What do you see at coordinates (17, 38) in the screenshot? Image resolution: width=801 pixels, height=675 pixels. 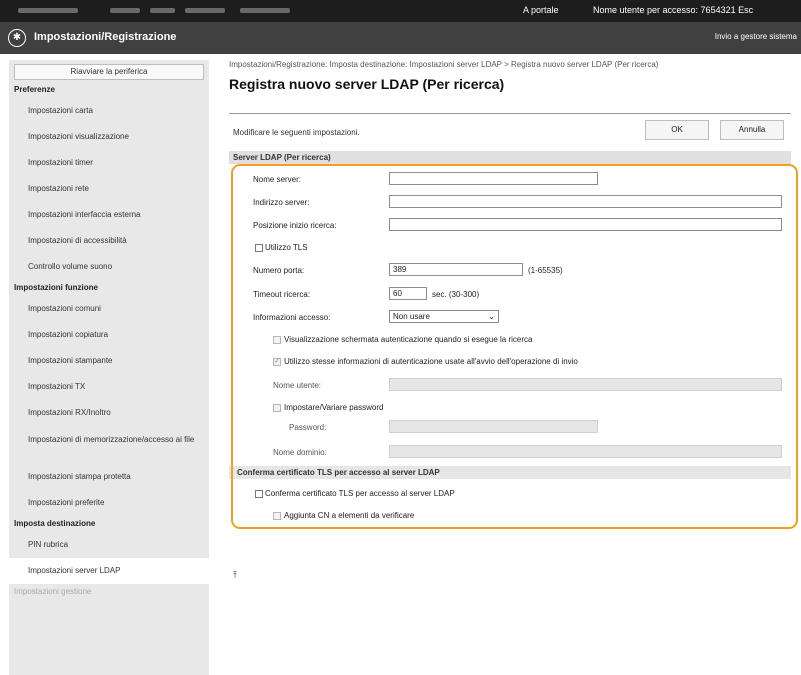 I see `settings-logo-icon: ✱` at bounding box center [17, 38].